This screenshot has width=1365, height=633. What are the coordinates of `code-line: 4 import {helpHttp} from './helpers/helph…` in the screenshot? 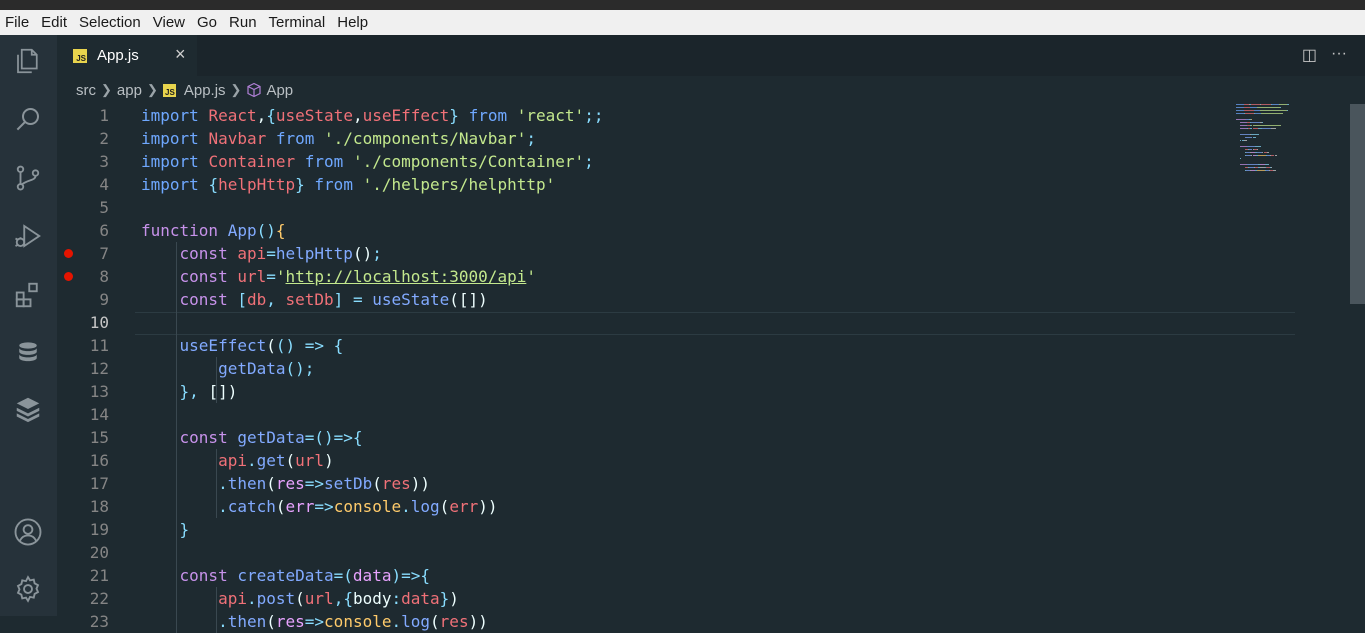 It's located at (647, 184).